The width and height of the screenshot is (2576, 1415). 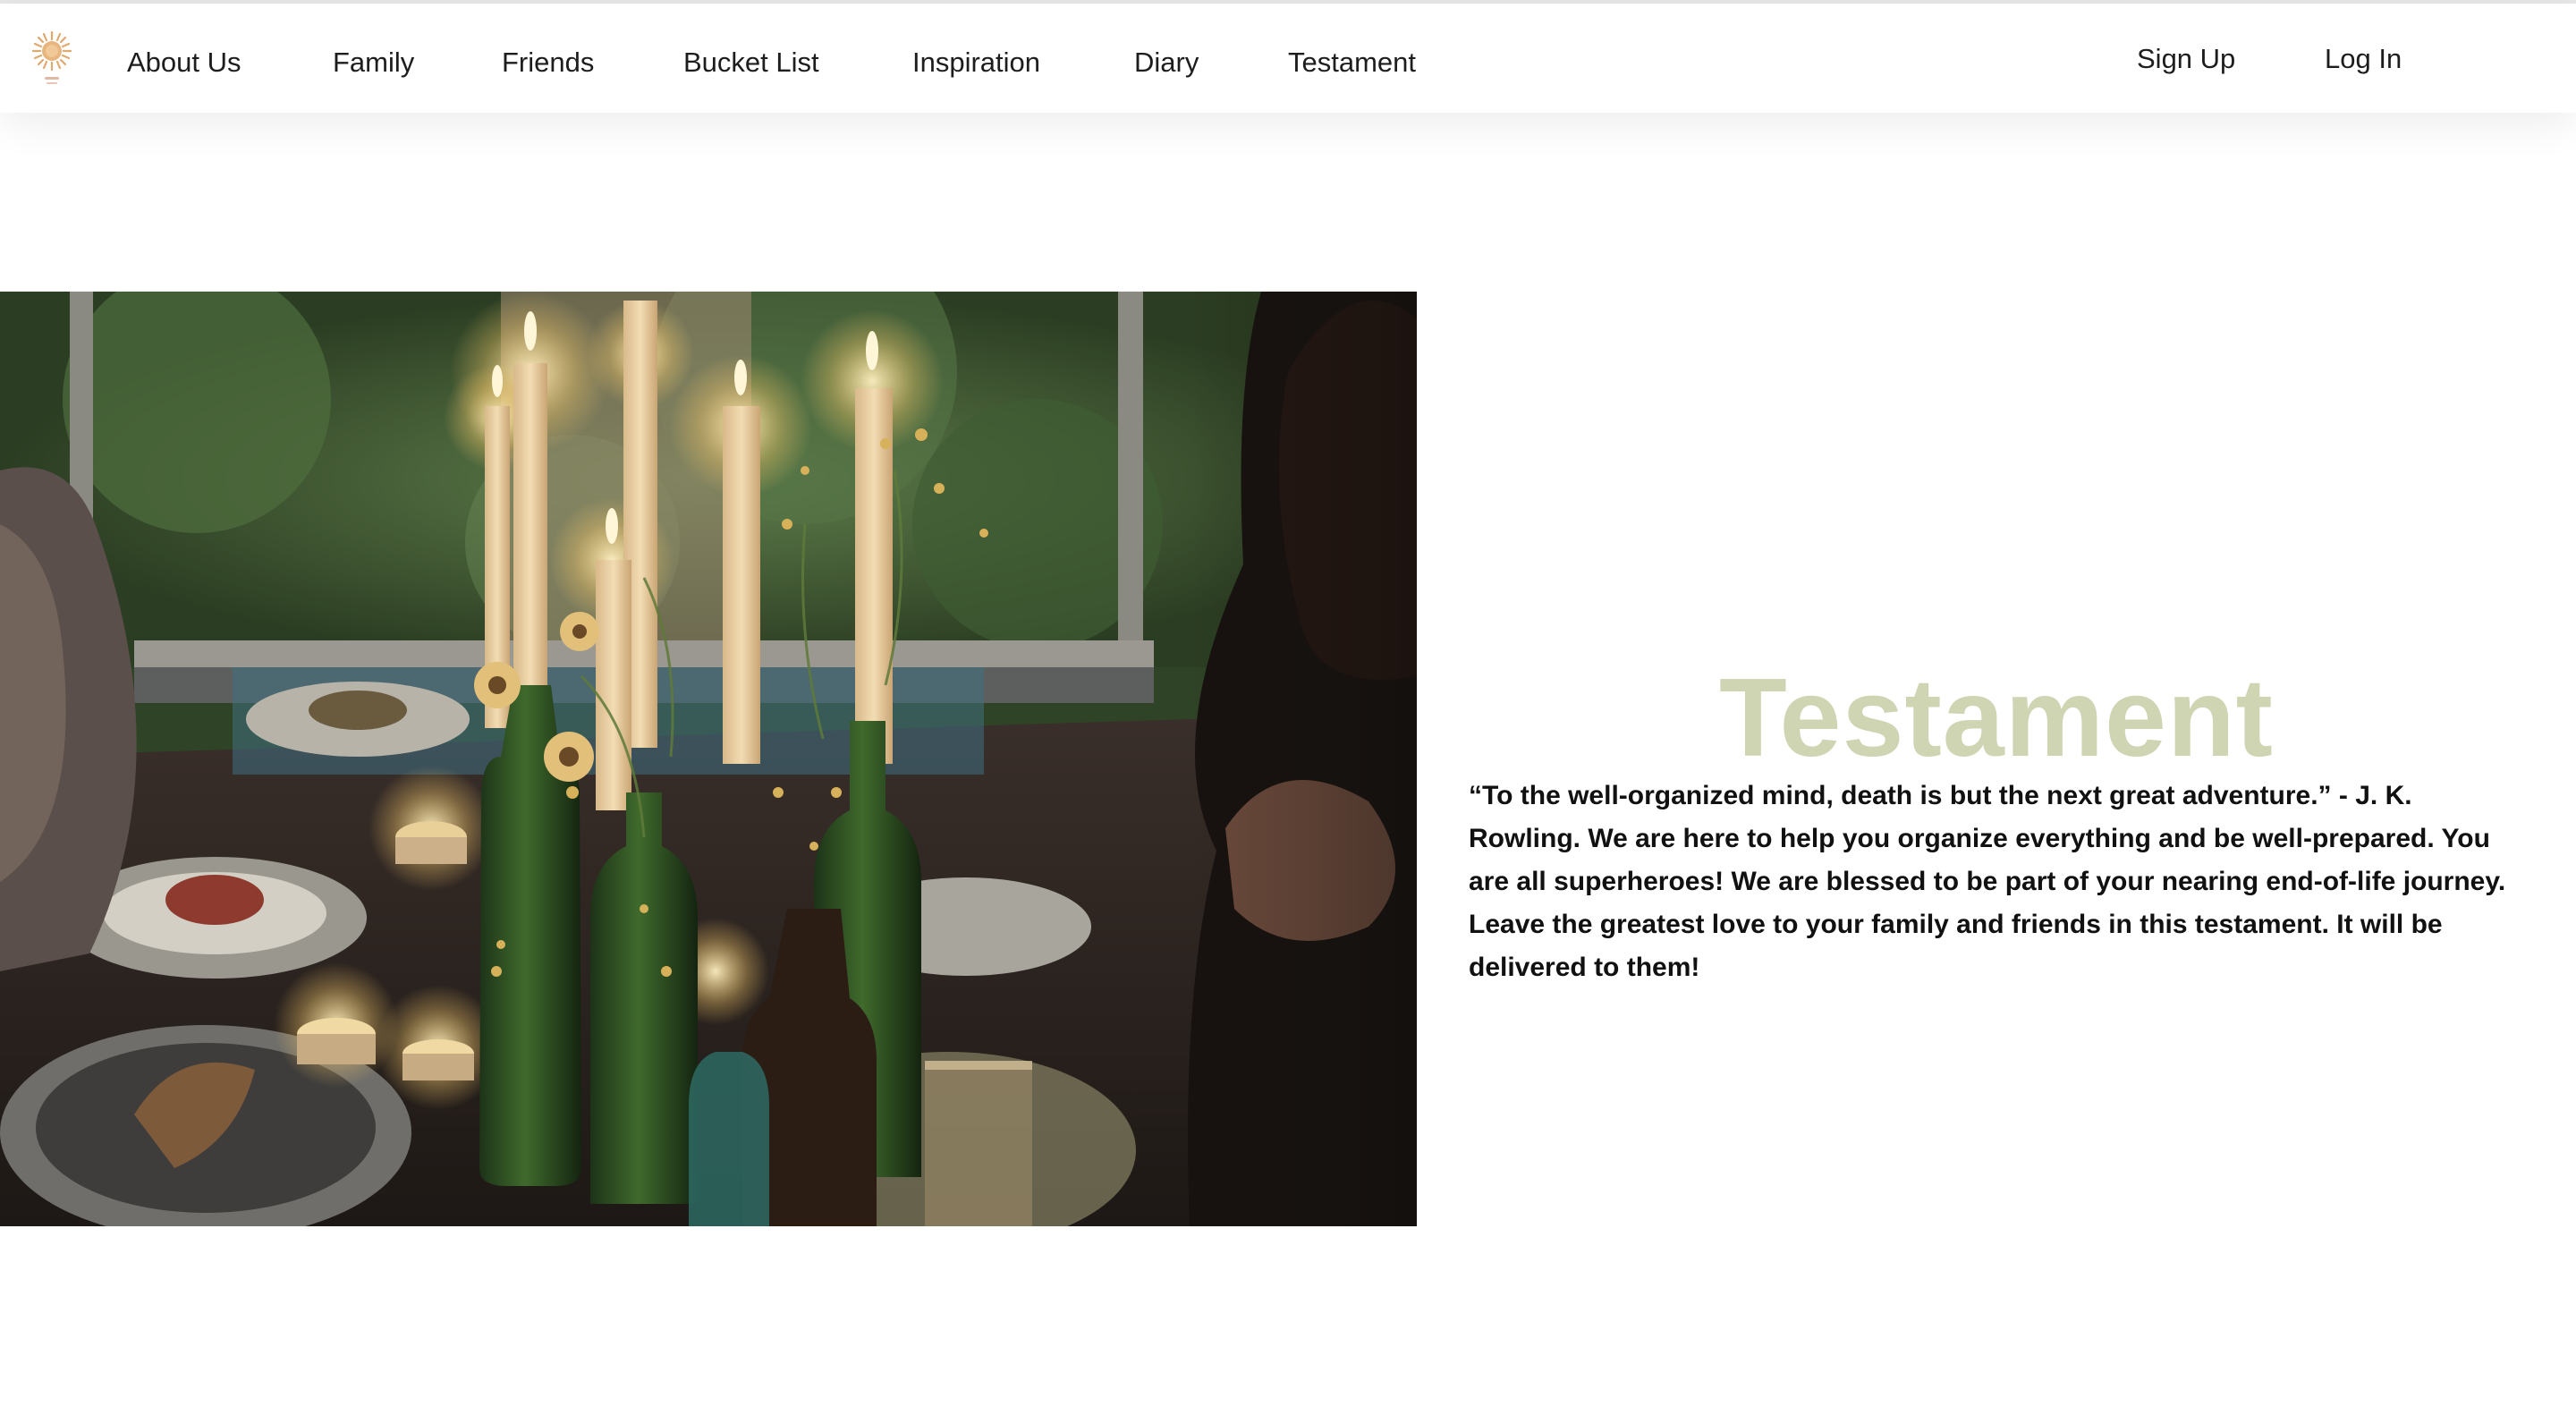 I want to click on nav-about-us: About Us, so click(x=184, y=63).